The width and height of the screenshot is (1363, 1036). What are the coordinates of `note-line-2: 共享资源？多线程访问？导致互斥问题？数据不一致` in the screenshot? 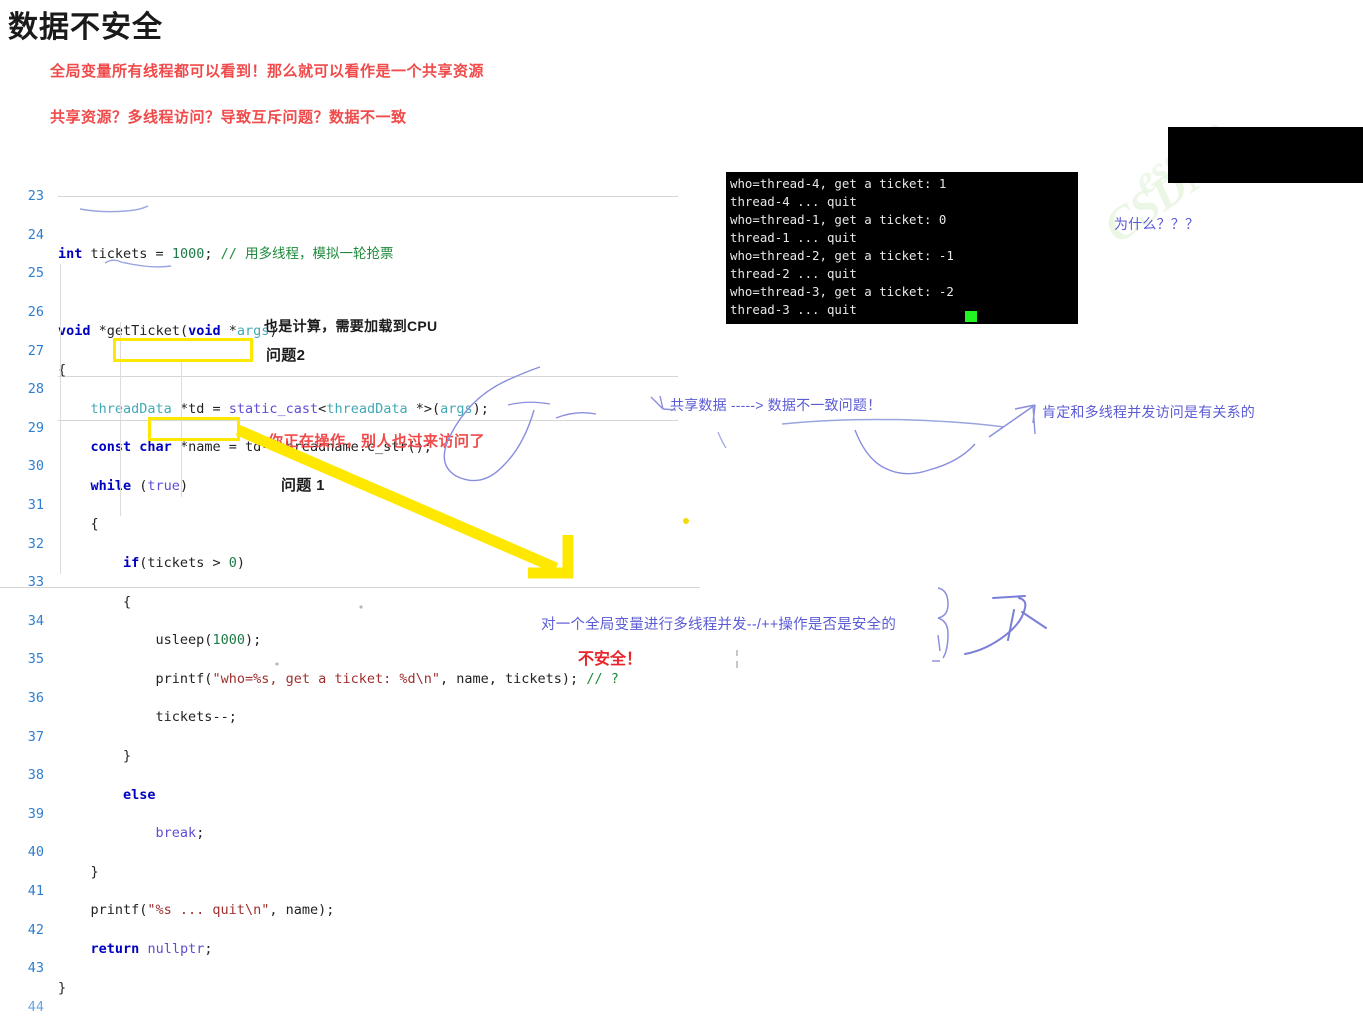 It's located at (228, 117).